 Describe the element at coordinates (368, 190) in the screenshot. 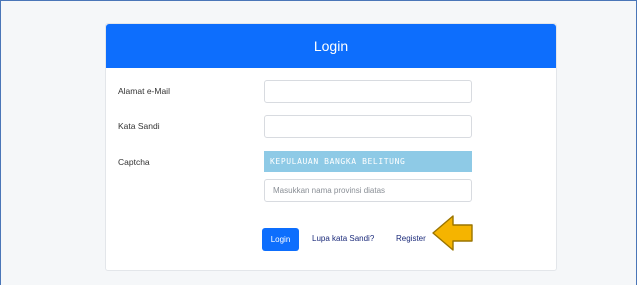

I see `captcha-input` at that location.